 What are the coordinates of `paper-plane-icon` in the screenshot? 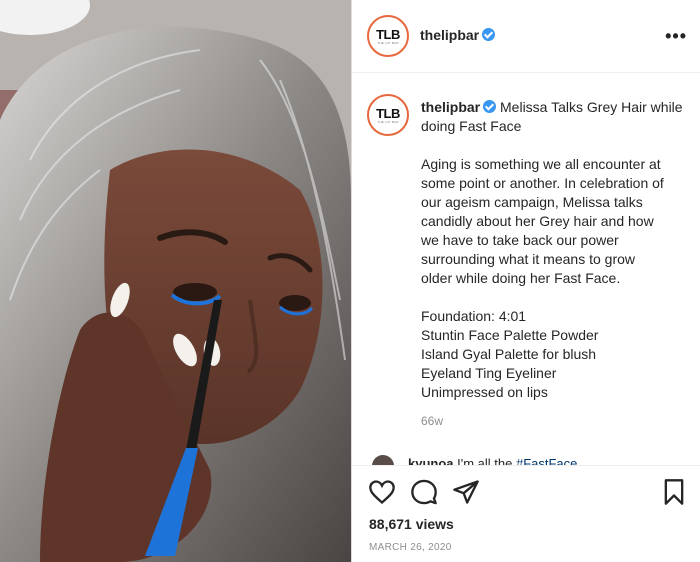 It's located at (466, 492).